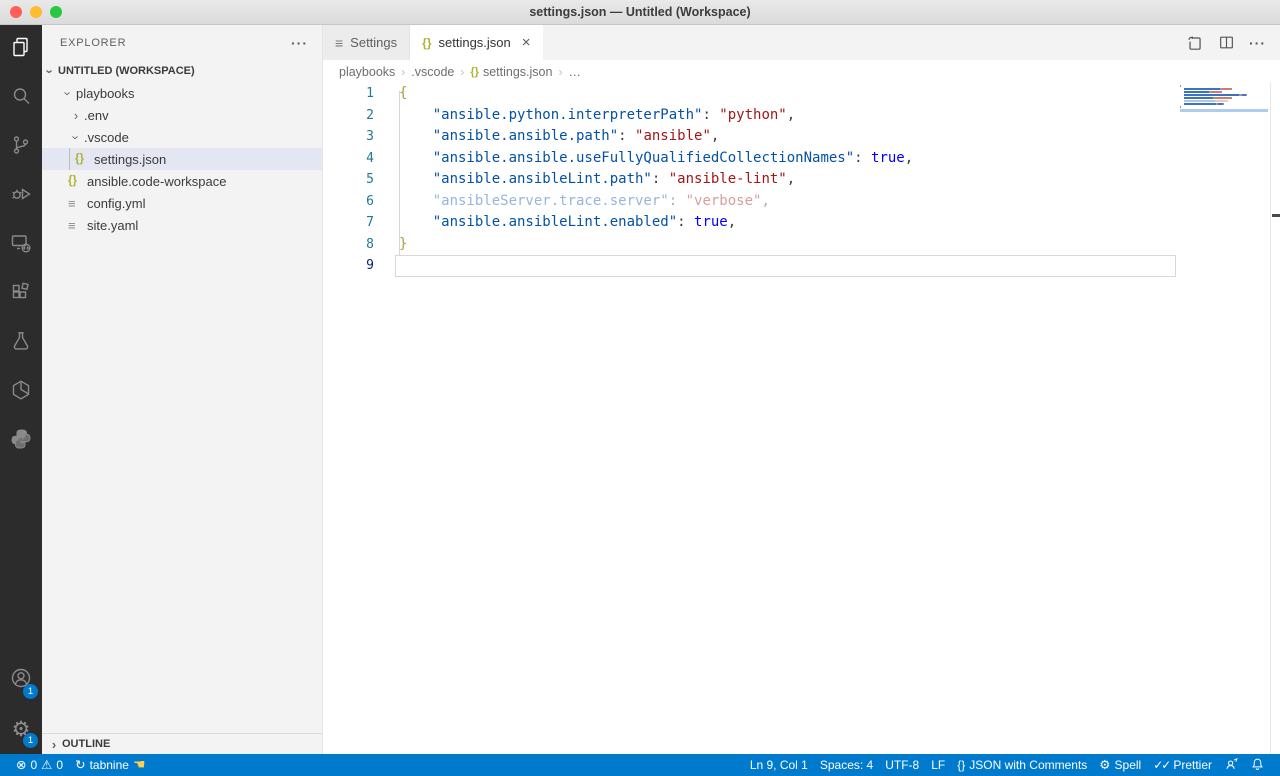 Image resolution: width=1280 pixels, height=776 pixels. What do you see at coordinates (21, 729) in the screenshot?
I see `manage-button: ⚙ 1` at bounding box center [21, 729].